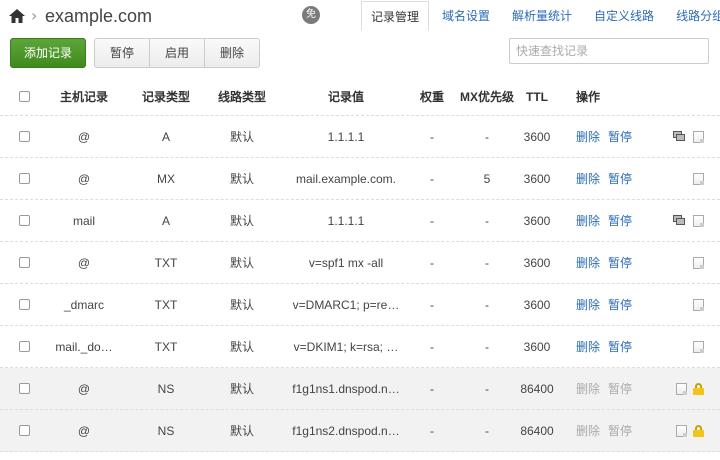 This screenshot has height=460, width=720. What do you see at coordinates (346, 178) in the screenshot?
I see `value-cell: mail.example.com.` at bounding box center [346, 178].